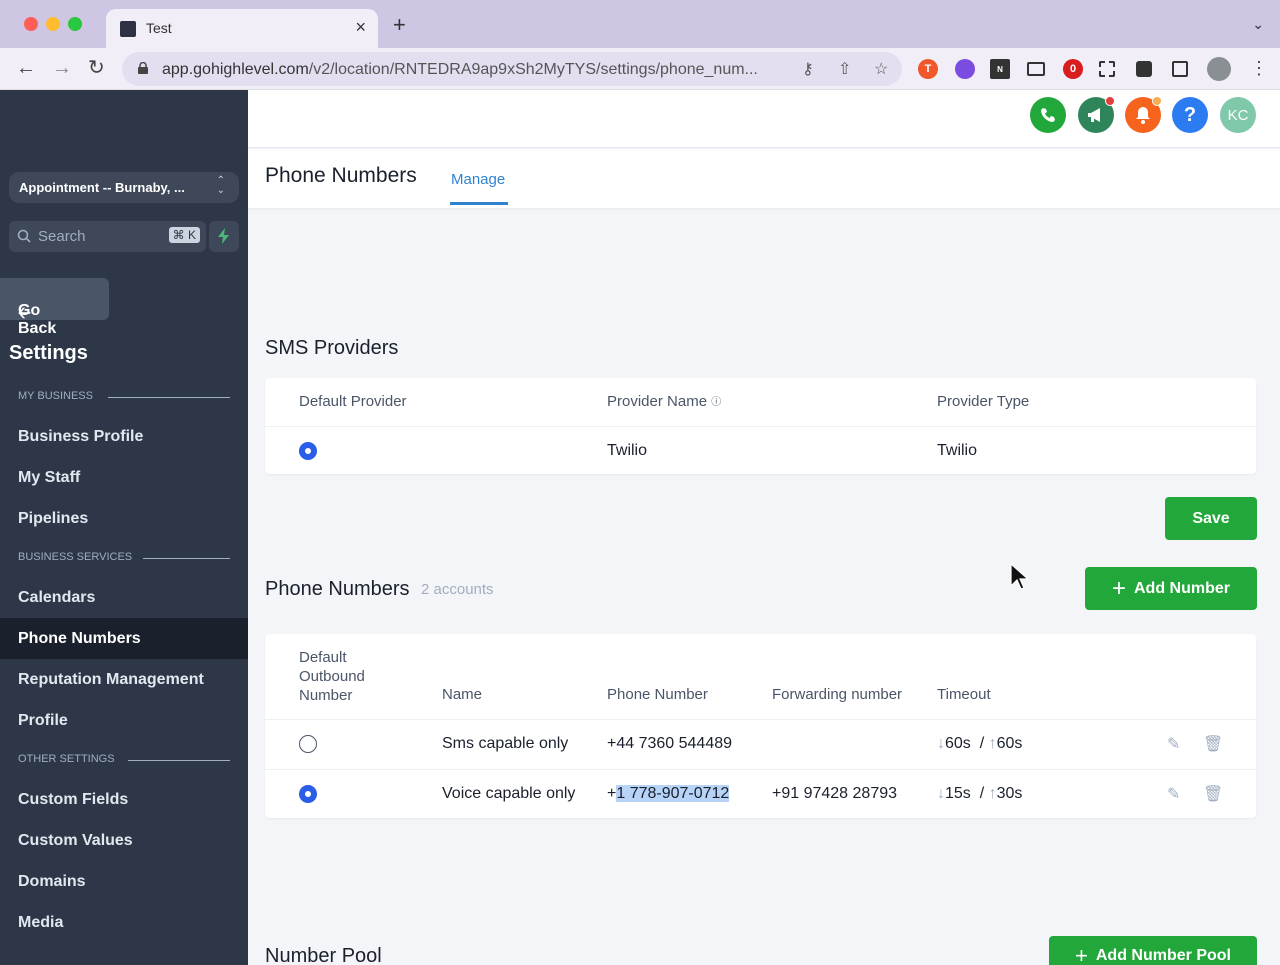 This screenshot has width=1280, height=965. I want to click on profile-avatar-icon, so click(1219, 69).